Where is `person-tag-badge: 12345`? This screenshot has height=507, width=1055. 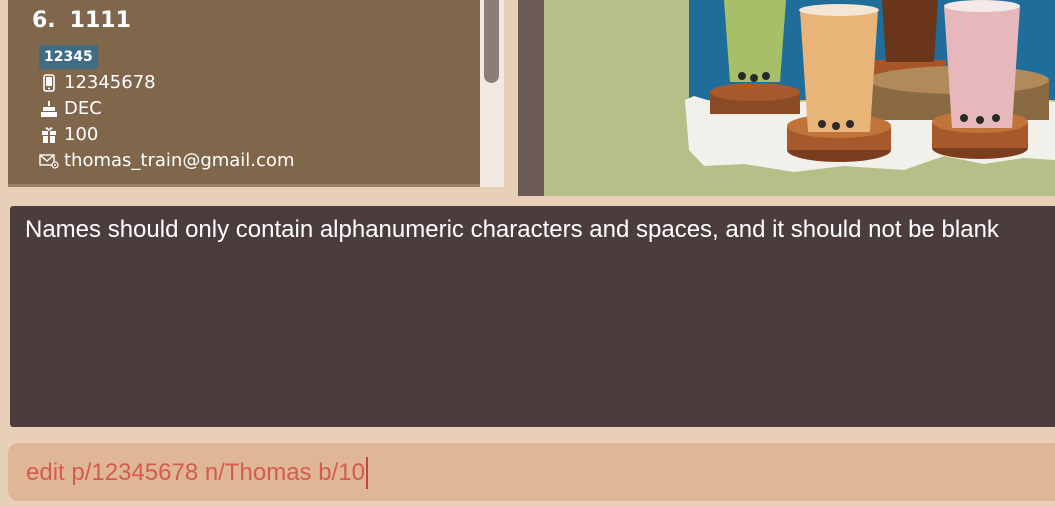 person-tag-badge: 12345 is located at coordinates (68, 57).